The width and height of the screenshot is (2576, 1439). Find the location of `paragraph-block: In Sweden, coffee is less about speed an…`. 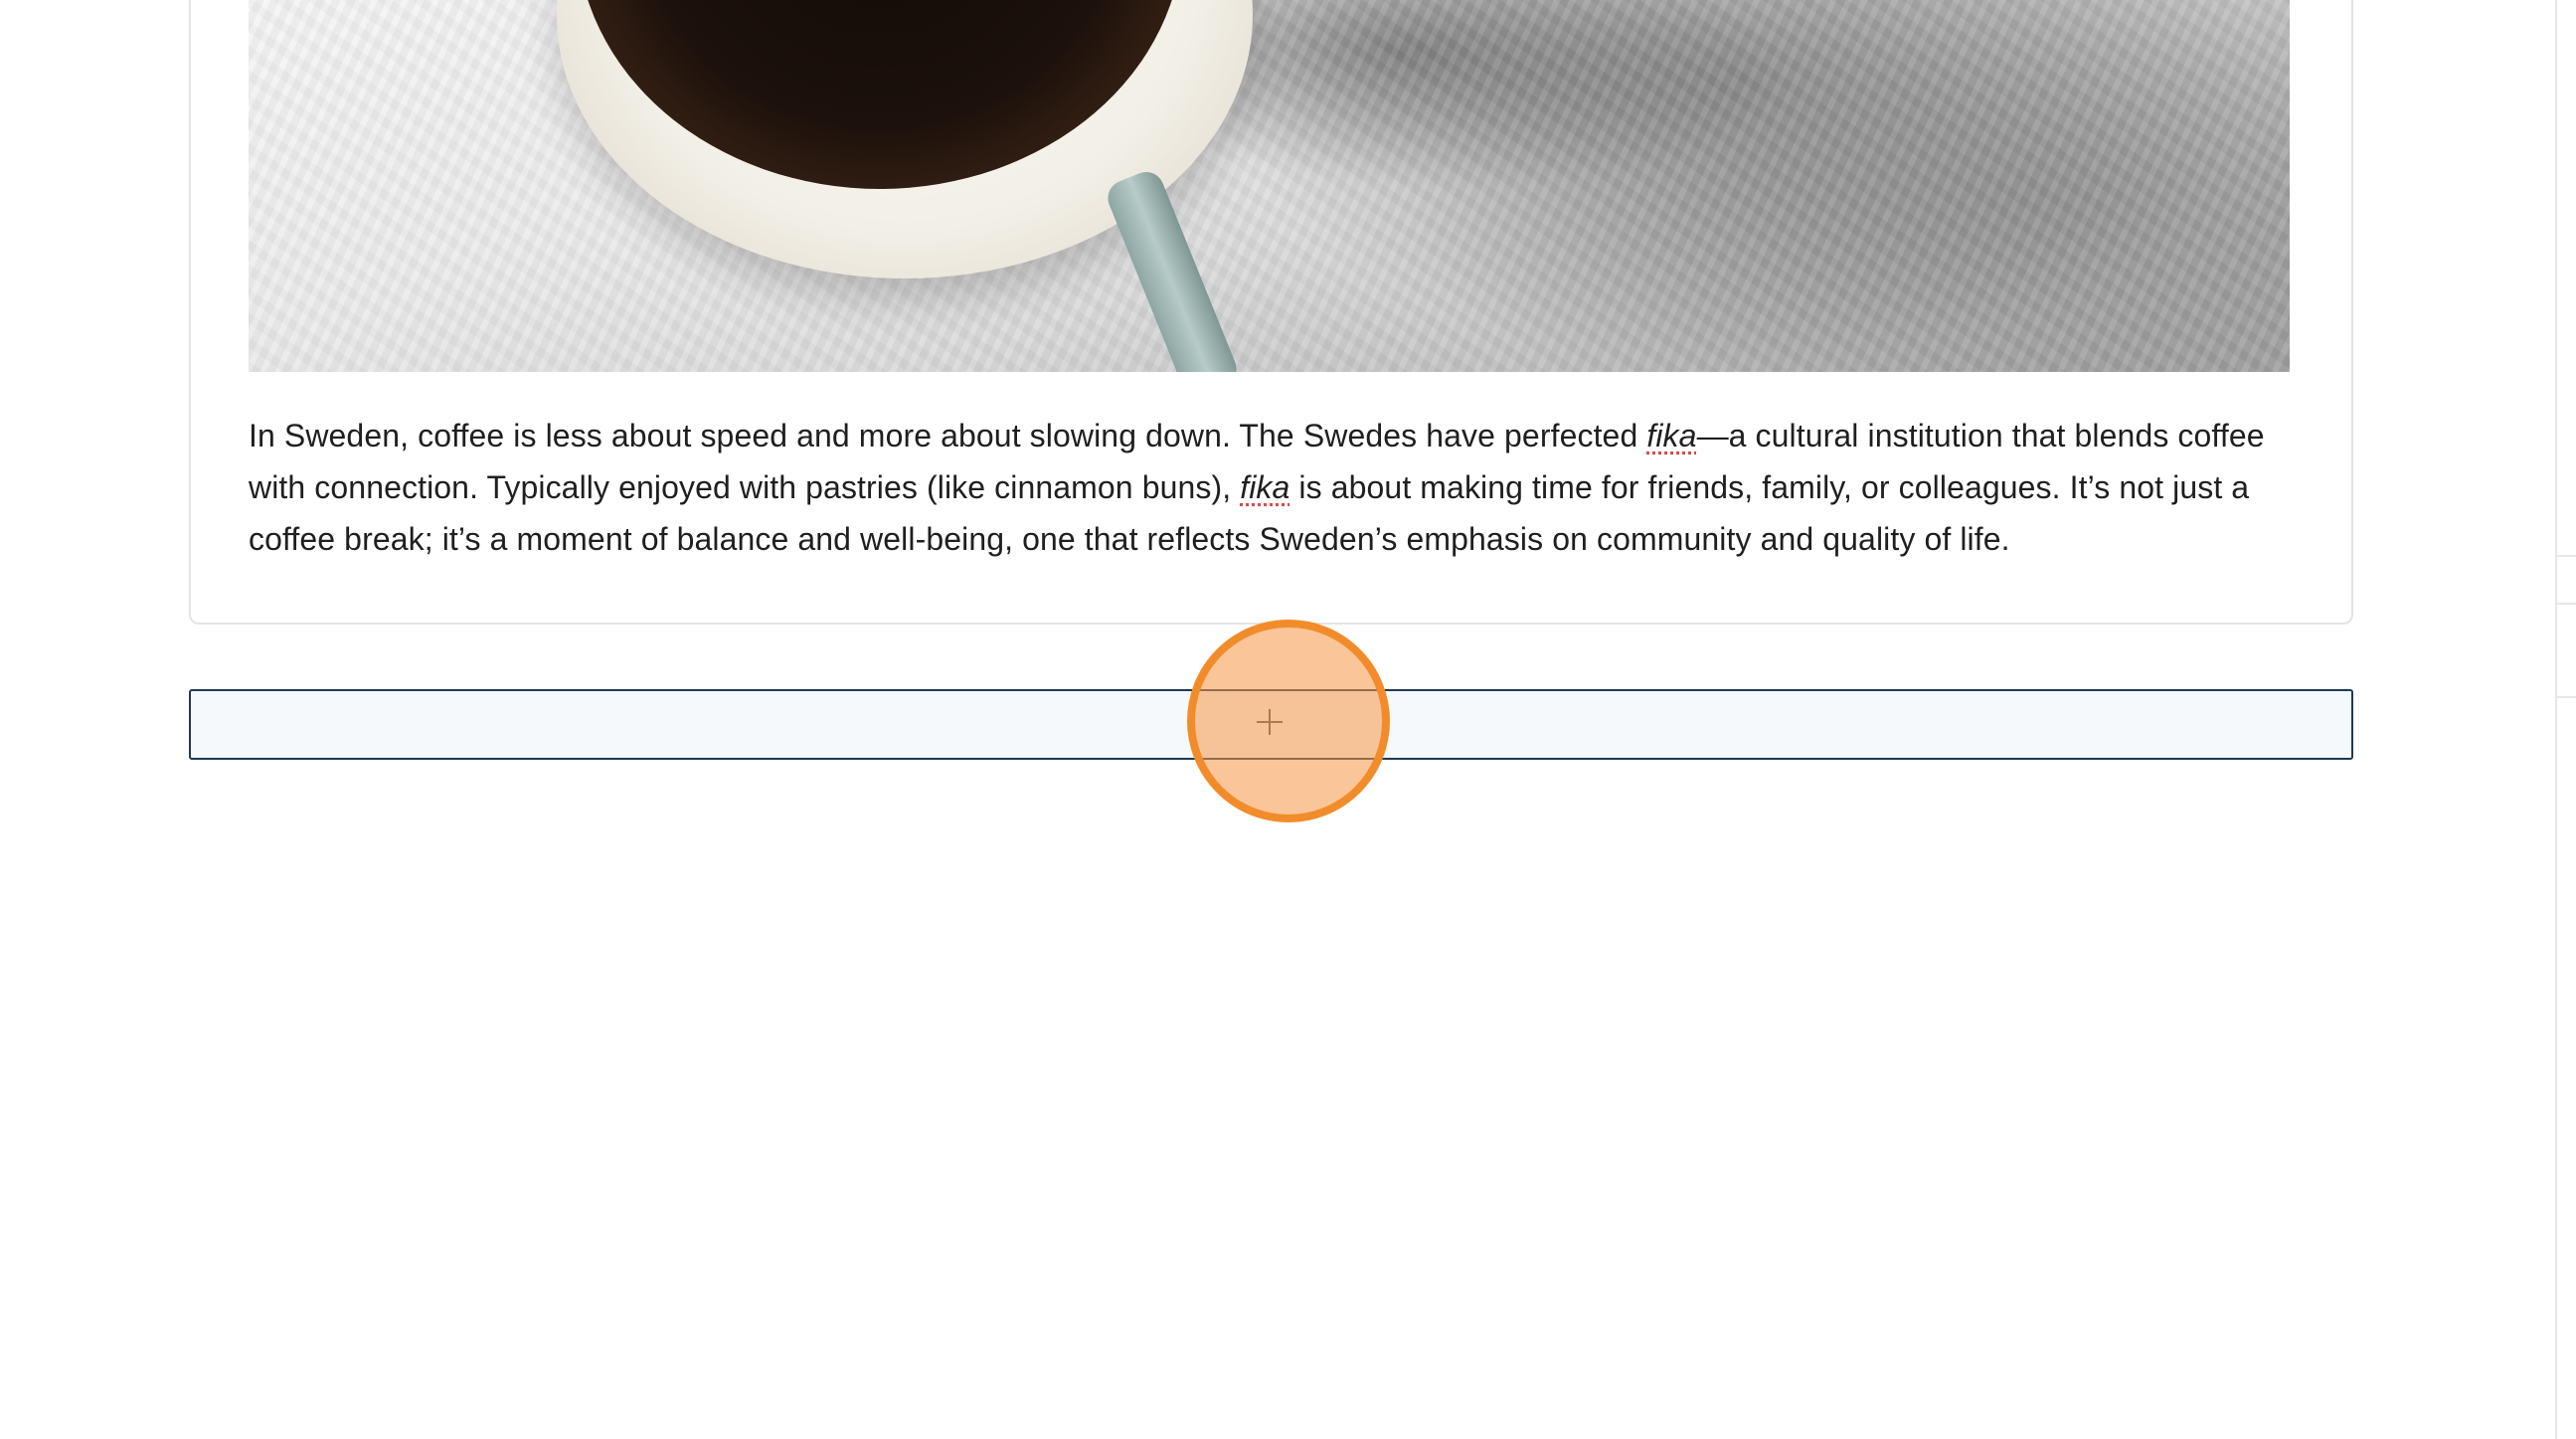

paragraph-block: In Sweden, coffee is less about speed an… is located at coordinates (1273, 487).